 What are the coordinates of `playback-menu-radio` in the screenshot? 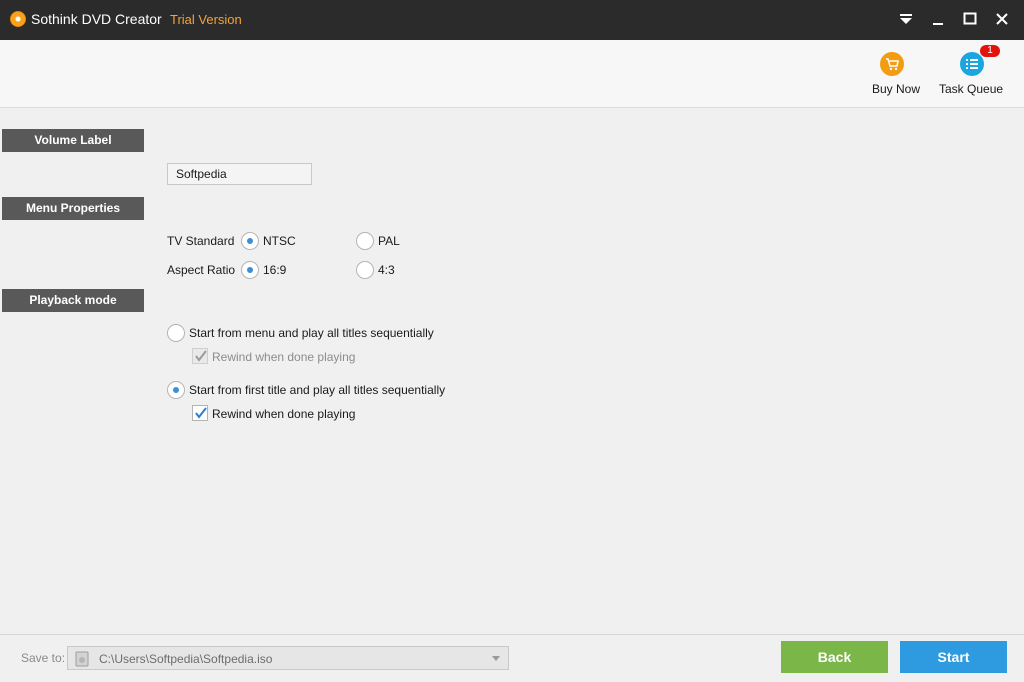 It's located at (176, 333).